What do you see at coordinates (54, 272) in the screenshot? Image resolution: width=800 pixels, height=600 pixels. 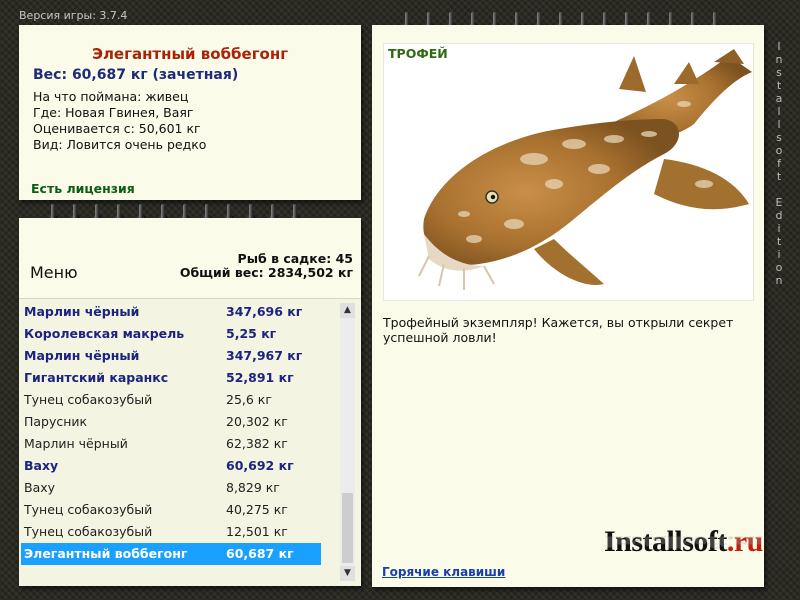 I see `menu-button: Меню` at bounding box center [54, 272].